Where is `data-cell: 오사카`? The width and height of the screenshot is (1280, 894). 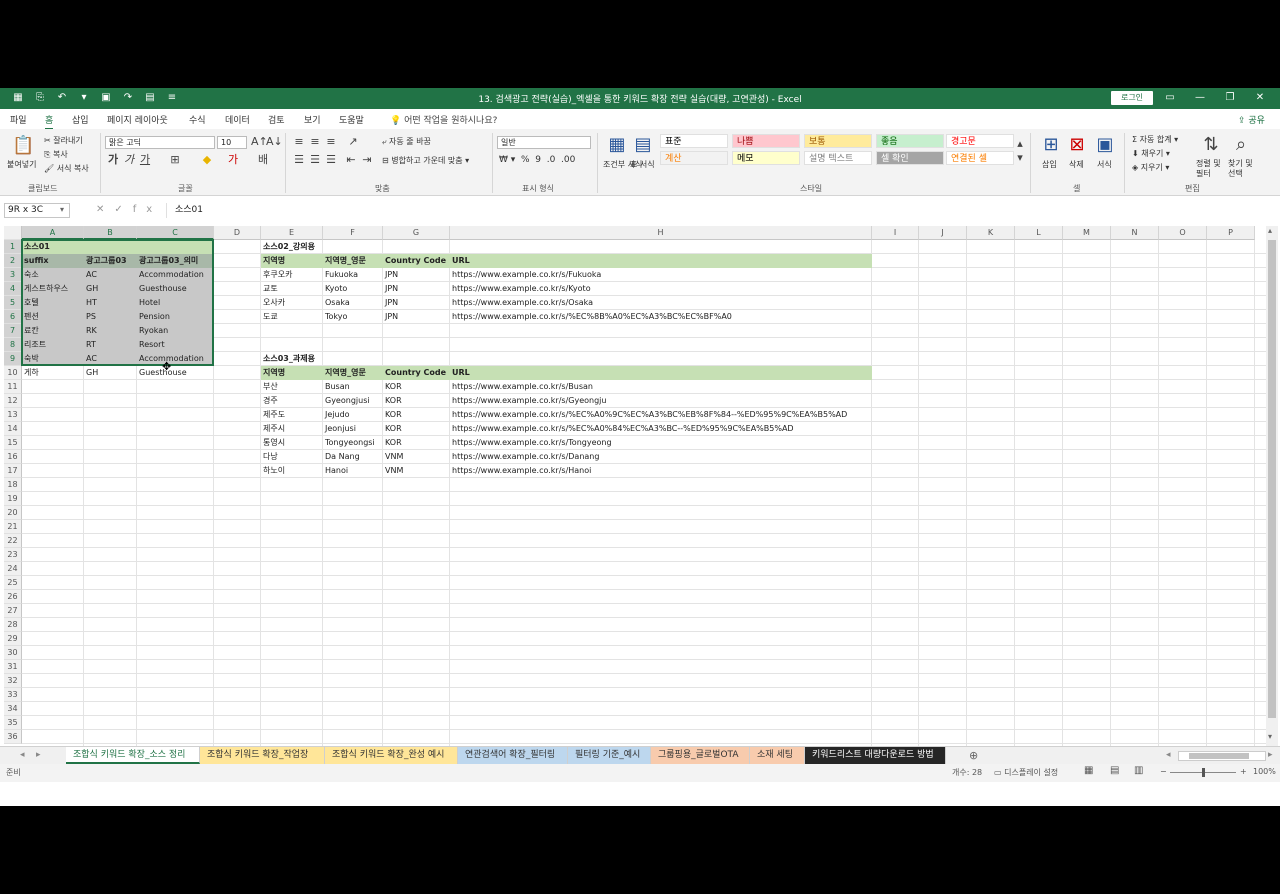 data-cell: 오사카 is located at coordinates (292, 303).